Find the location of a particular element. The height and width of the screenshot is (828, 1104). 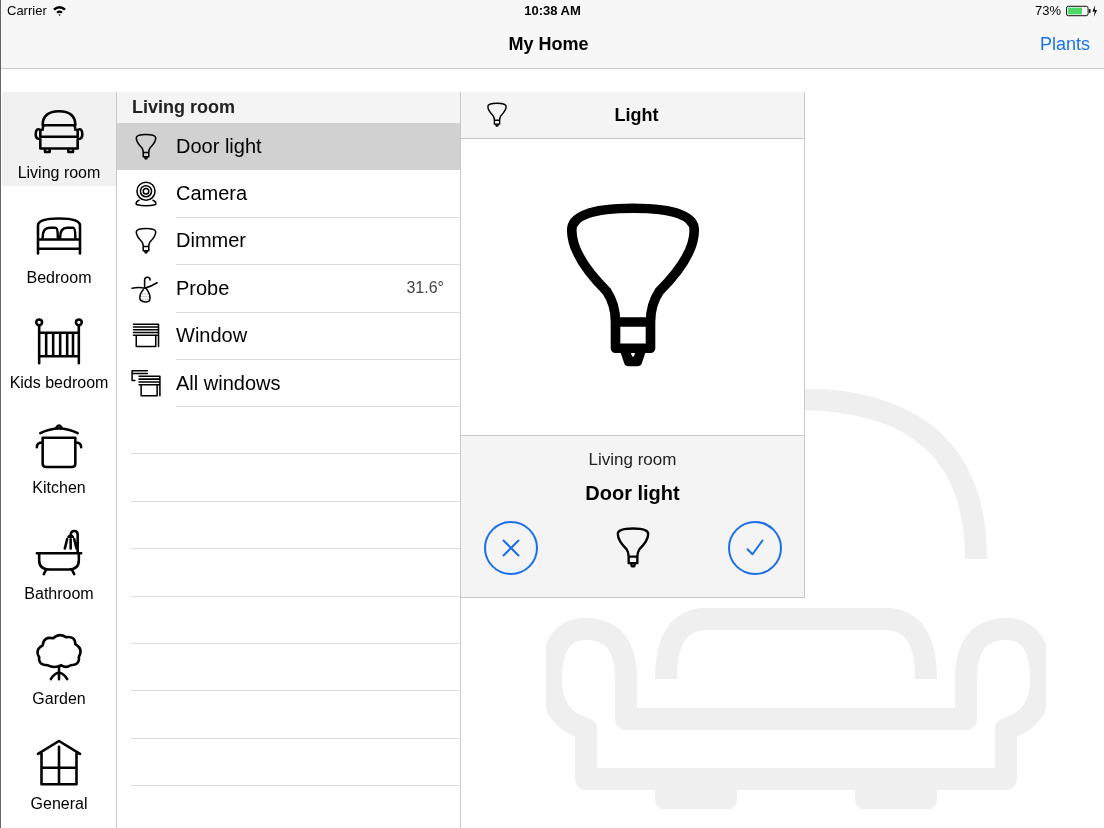

device-label: Dimmer is located at coordinates (211, 241).